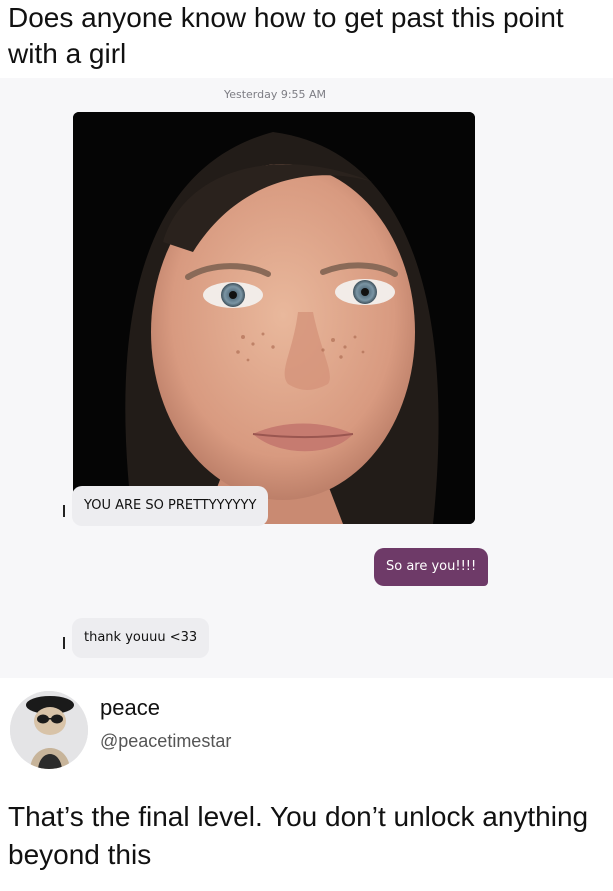 This screenshot has width=613, height=891. I want to click on sent-message-bubble: So are you!!!!, so click(431, 567).